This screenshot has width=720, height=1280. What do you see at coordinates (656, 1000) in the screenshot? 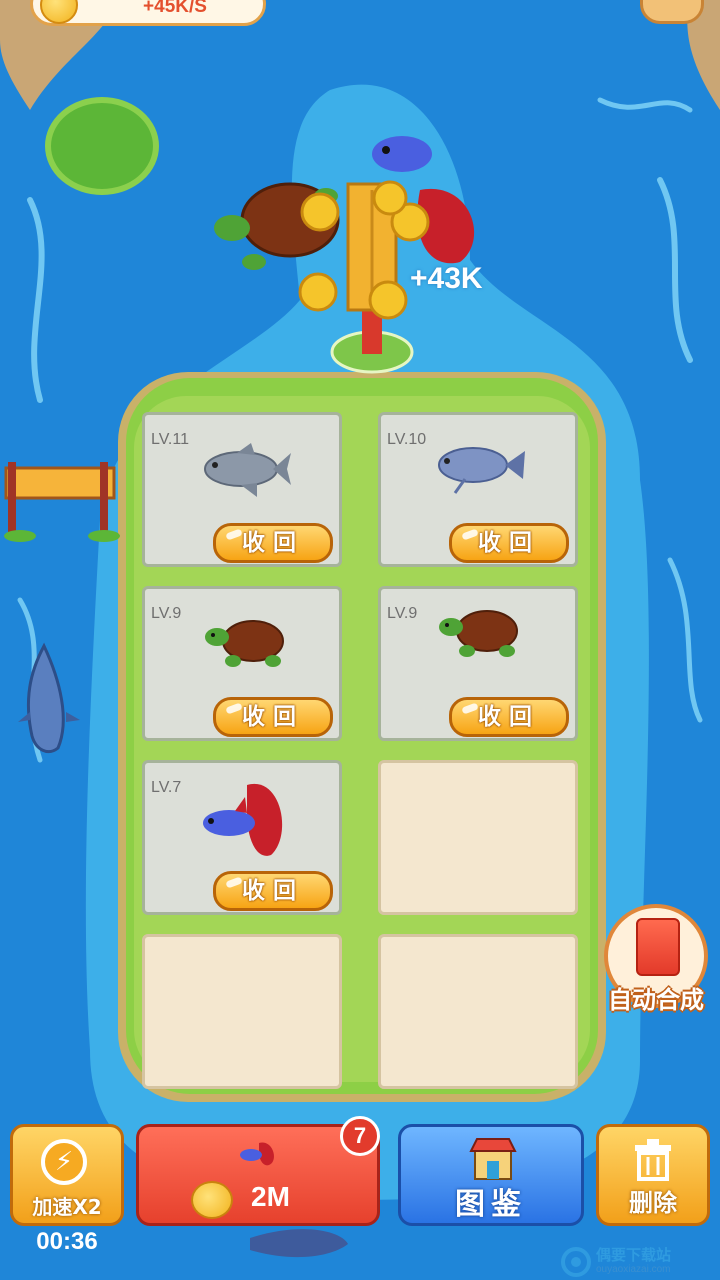
I see `auto-merge-label: 自动合成` at bounding box center [656, 1000].